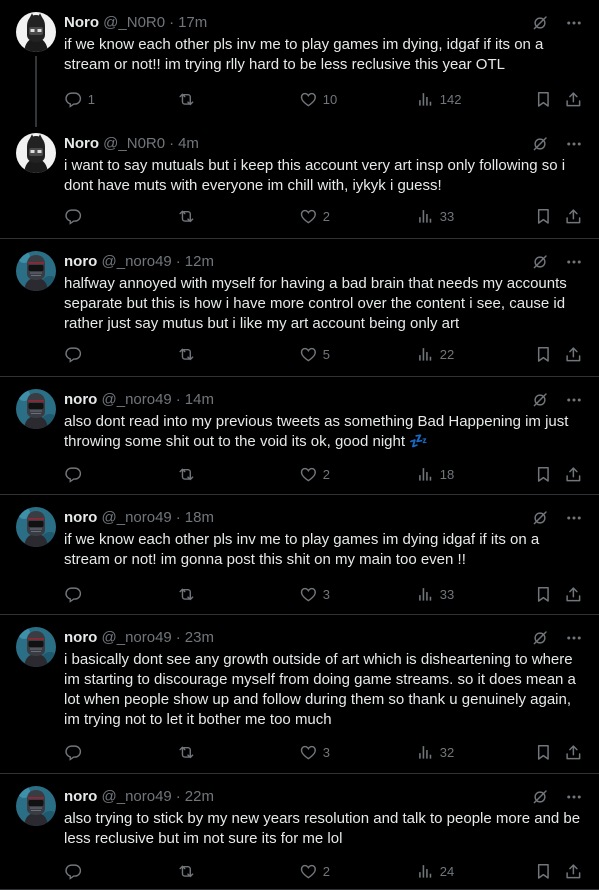  Describe the element at coordinates (192, 22) in the screenshot. I see `timestamp: 17m` at that location.